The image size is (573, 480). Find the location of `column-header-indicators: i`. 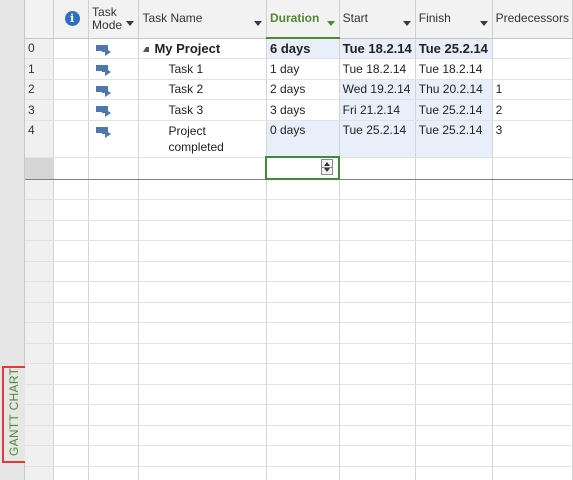

column-header-indicators: i is located at coordinates (71, 19).